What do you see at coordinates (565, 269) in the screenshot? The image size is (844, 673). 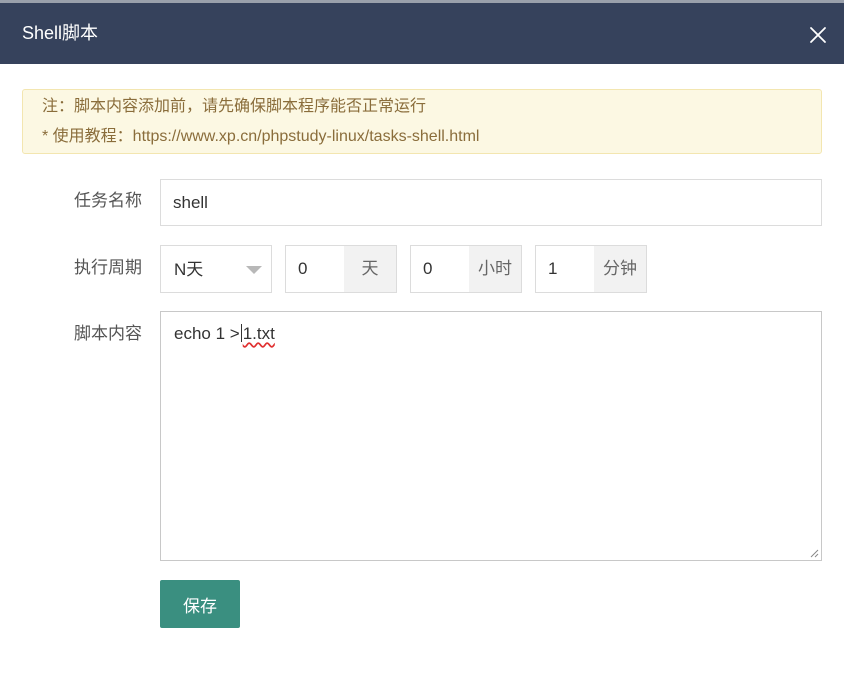 I see `minutes-input` at bounding box center [565, 269].